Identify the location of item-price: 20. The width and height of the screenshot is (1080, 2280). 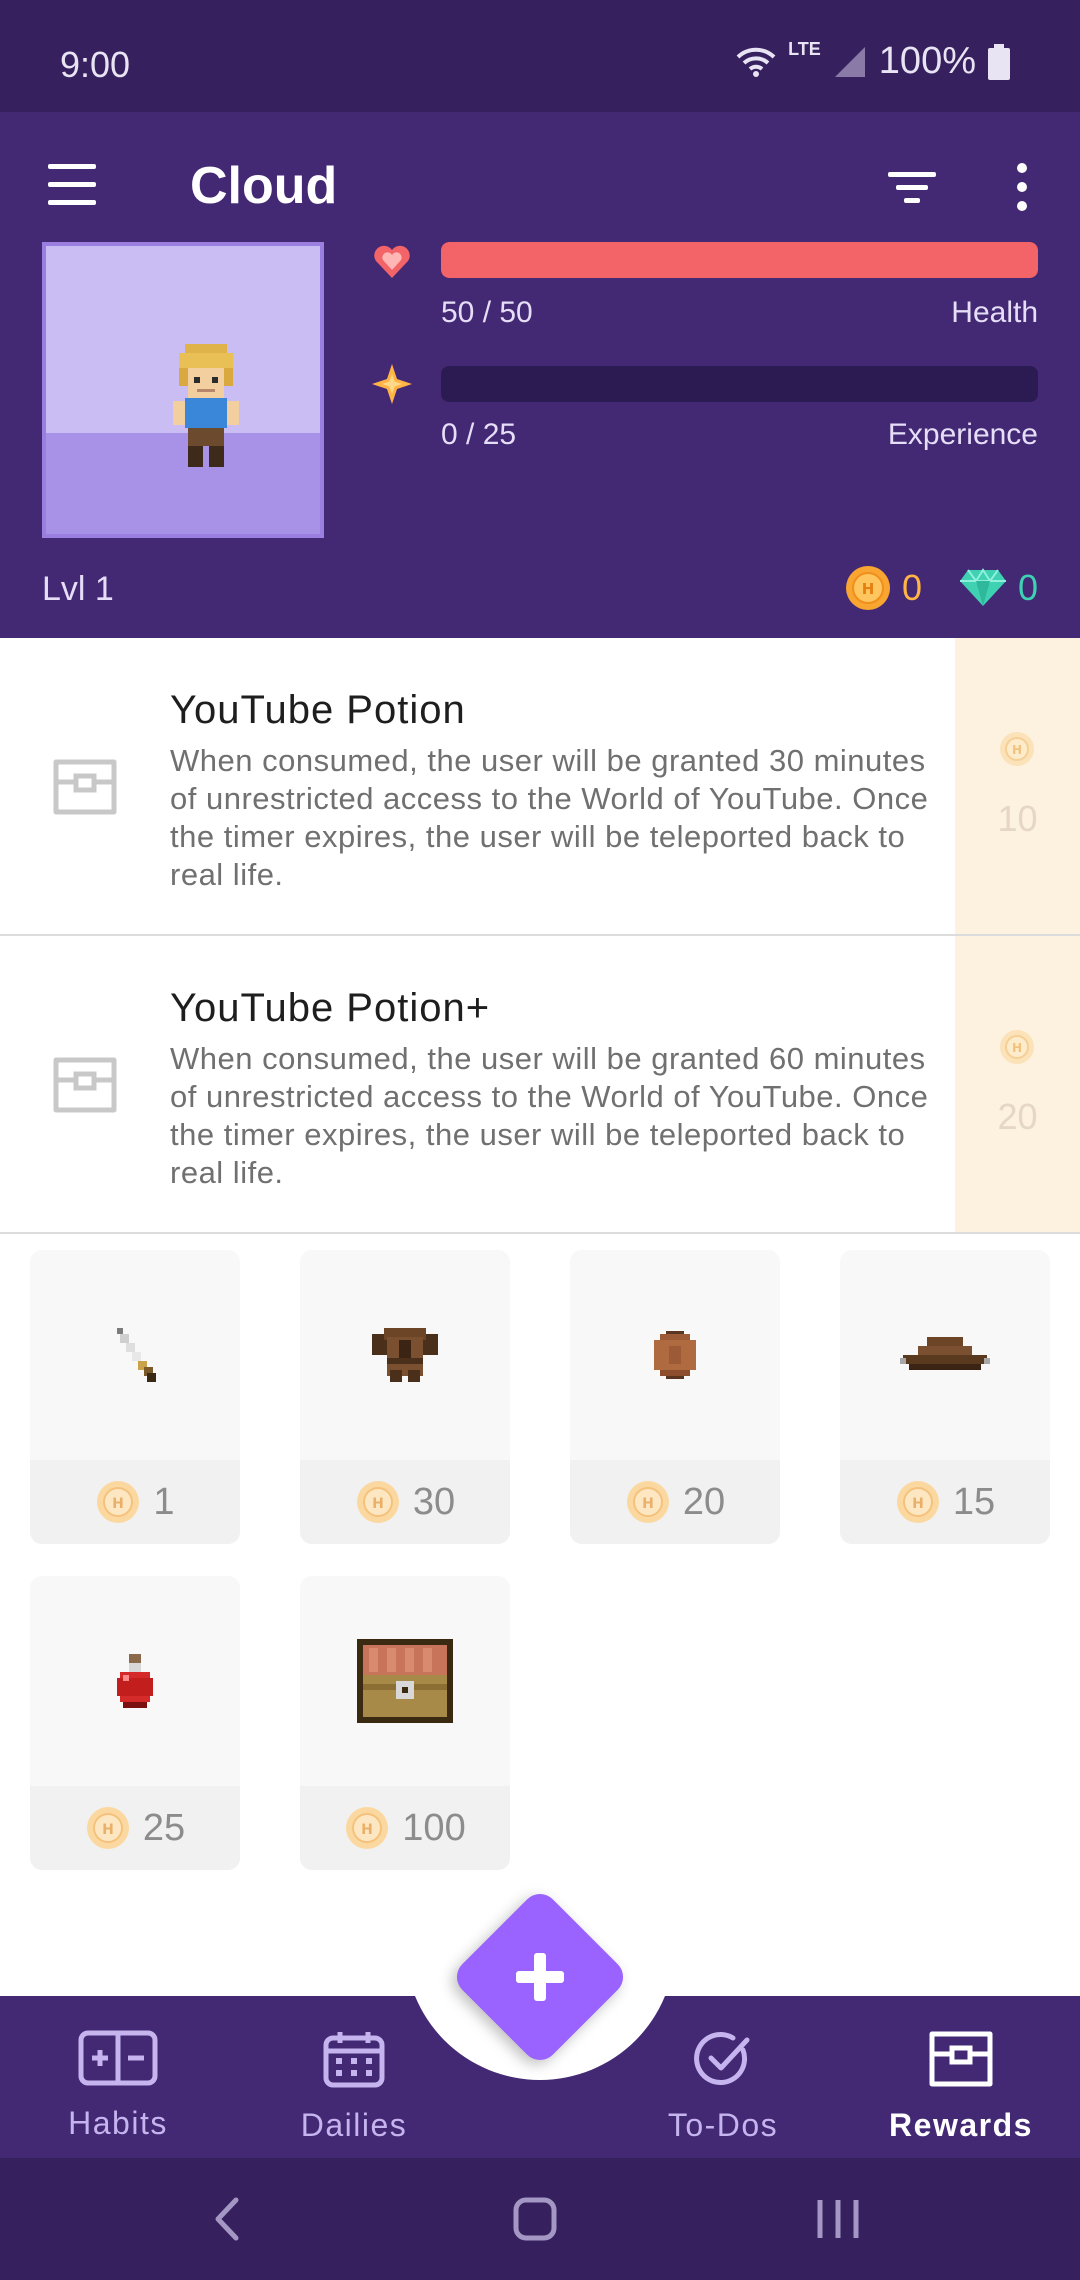
(704, 1501).